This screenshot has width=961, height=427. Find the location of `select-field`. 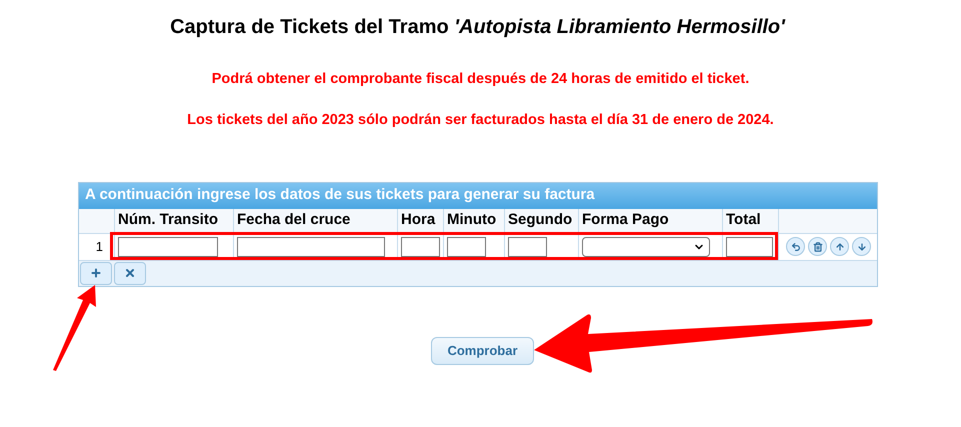

select-field is located at coordinates (646, 246).